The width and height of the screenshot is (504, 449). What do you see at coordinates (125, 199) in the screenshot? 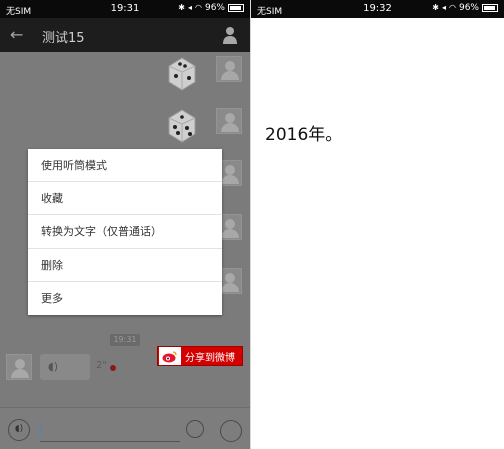
I see `menu-item-favorite: 收藏` at bounding box center [125, 199].